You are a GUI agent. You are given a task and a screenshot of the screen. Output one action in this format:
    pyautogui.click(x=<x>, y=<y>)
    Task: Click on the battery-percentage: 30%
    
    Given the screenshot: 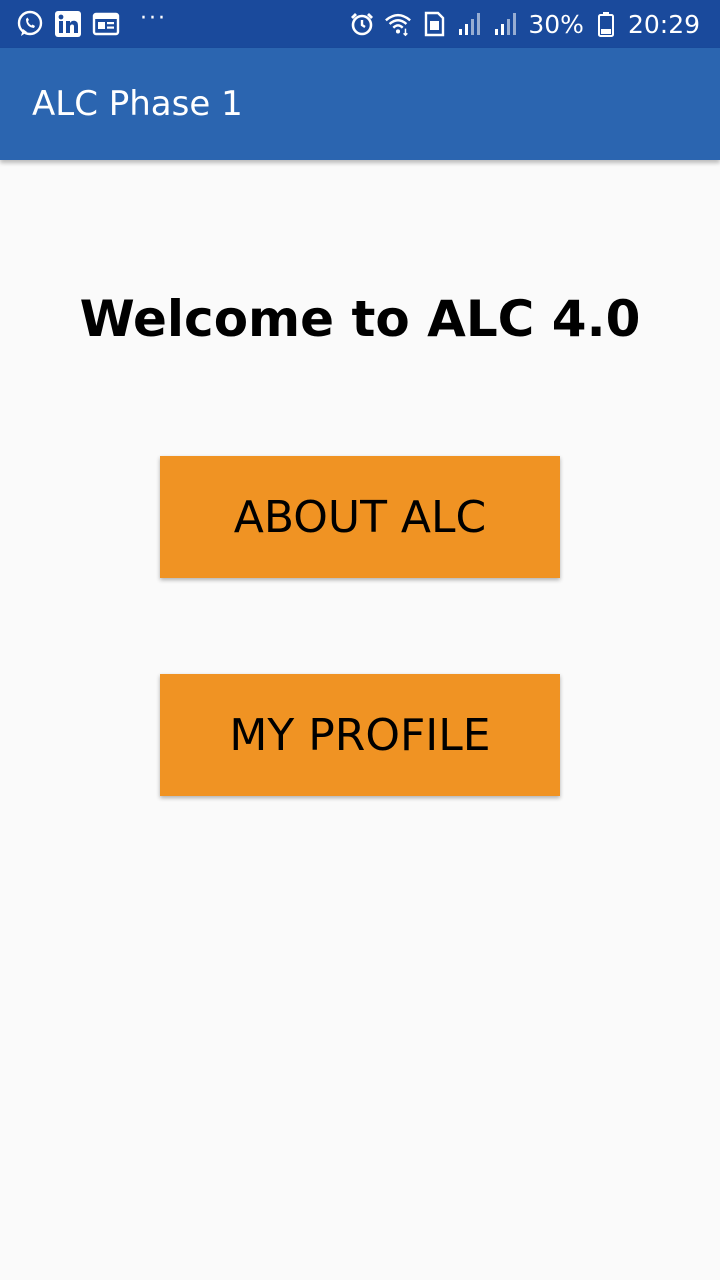 What is the action you would take?
    pyautogui.click(x=556, y=24)
    